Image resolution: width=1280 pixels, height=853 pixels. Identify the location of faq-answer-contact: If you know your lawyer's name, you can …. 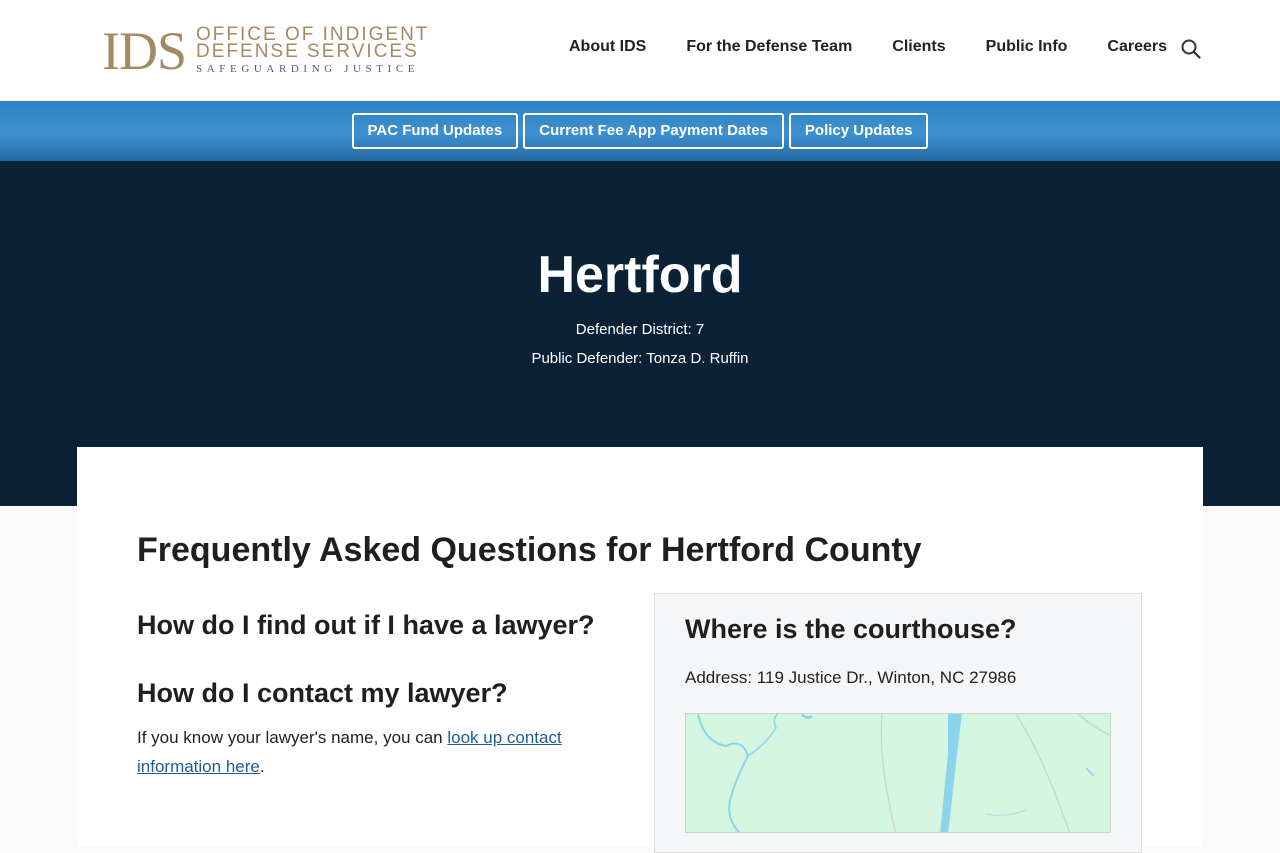
(372, 752).